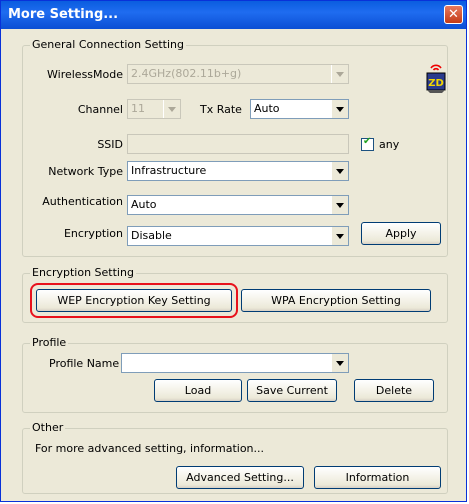  Describe the element at coordinates (235, 363) in the screenshot. I see `profile-name-select` at that location.